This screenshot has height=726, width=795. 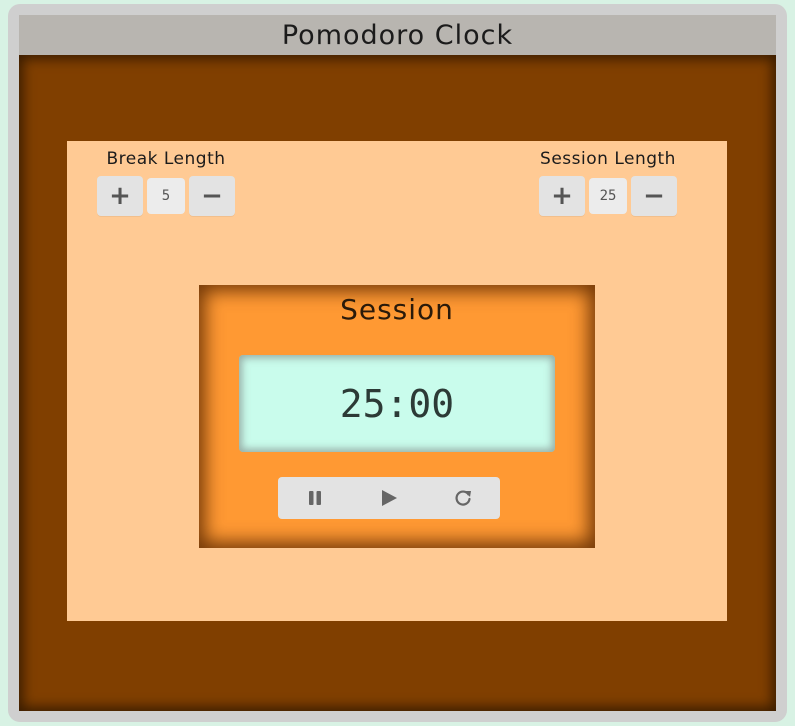 I want to click on time-display: 25:00, so click(x=397, y=403).